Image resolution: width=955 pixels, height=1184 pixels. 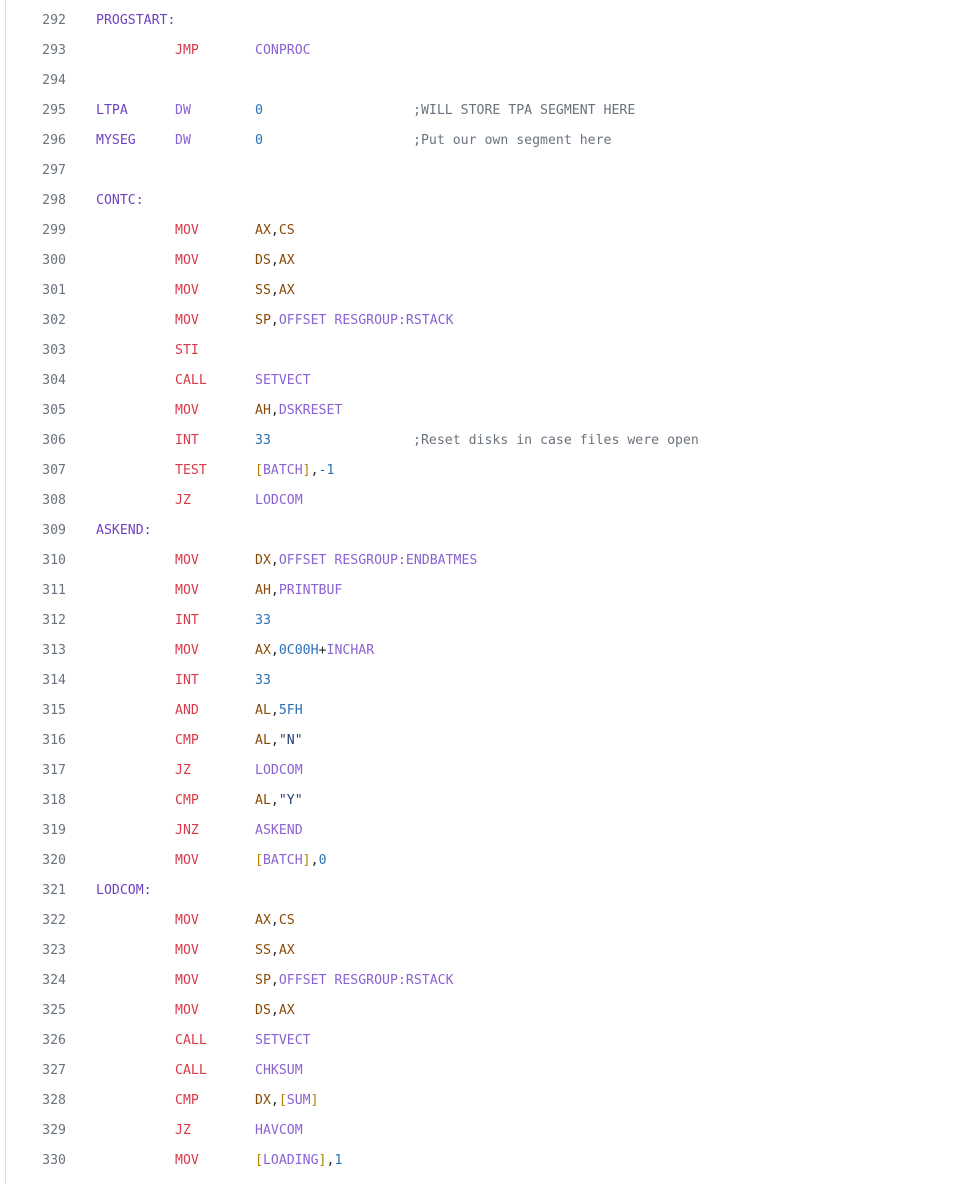 What do you see at coordinates (263, 260) in the screenshot?
I see `register-token: DS` at bounding box center [263, 260].